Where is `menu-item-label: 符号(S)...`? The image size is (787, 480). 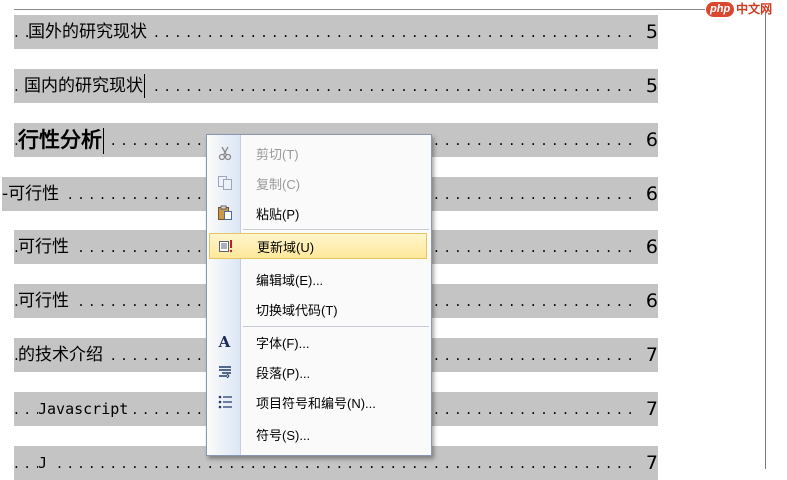 menu-item-label: 符号(S)... is located at coordinates (283, 435).